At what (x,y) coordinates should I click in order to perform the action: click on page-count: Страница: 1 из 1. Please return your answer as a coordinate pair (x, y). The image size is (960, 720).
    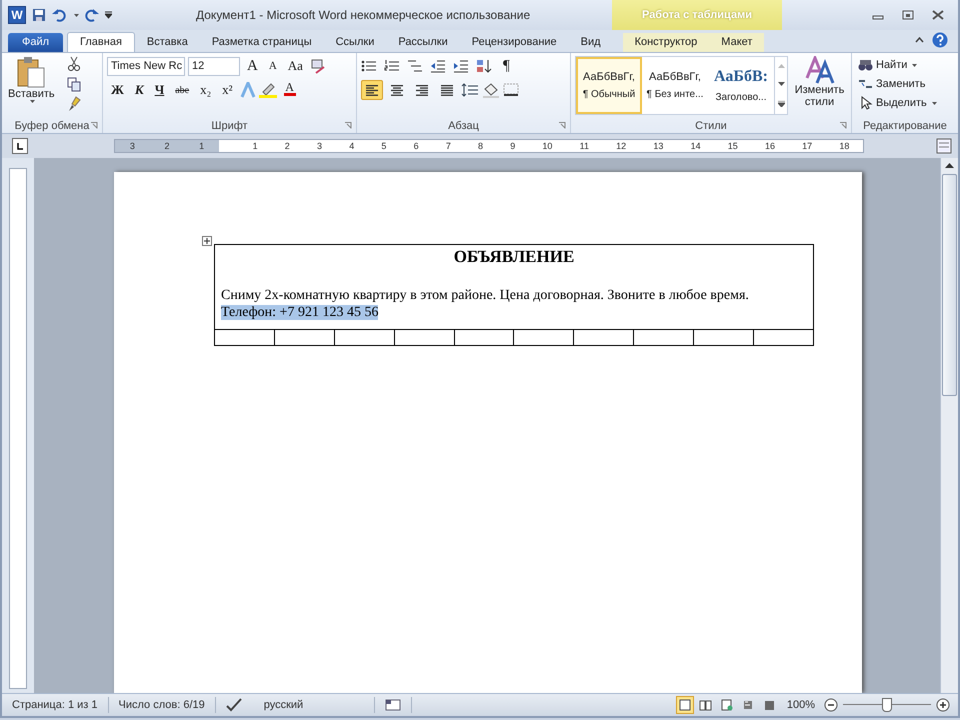
    Looking at the image, I should click on (55, 705).